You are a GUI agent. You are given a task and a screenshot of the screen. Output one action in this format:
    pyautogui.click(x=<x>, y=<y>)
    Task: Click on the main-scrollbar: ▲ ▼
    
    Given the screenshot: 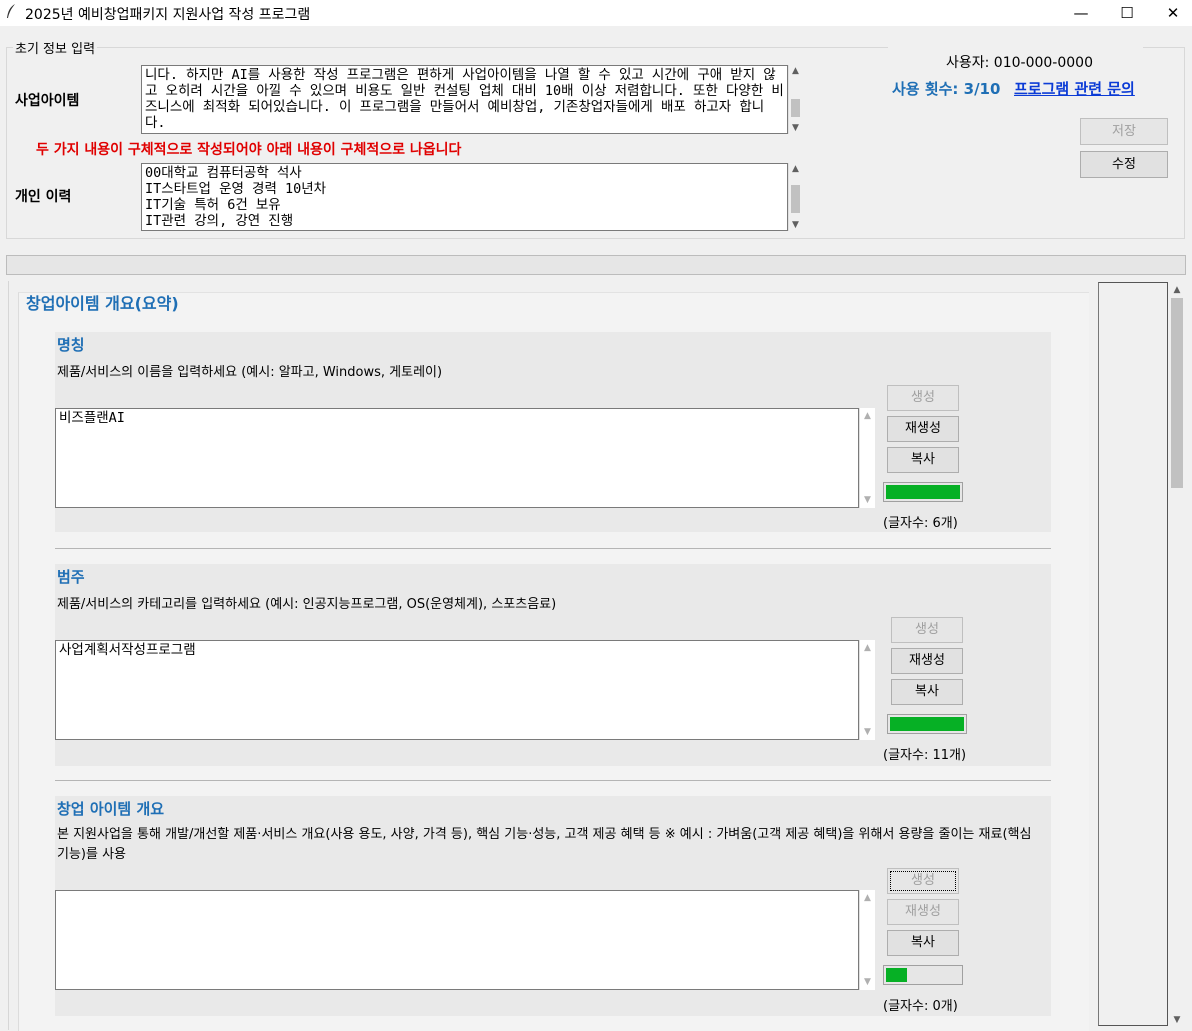 What is the action you would take?
    pyautogui.click(x=1177, y=655)
    